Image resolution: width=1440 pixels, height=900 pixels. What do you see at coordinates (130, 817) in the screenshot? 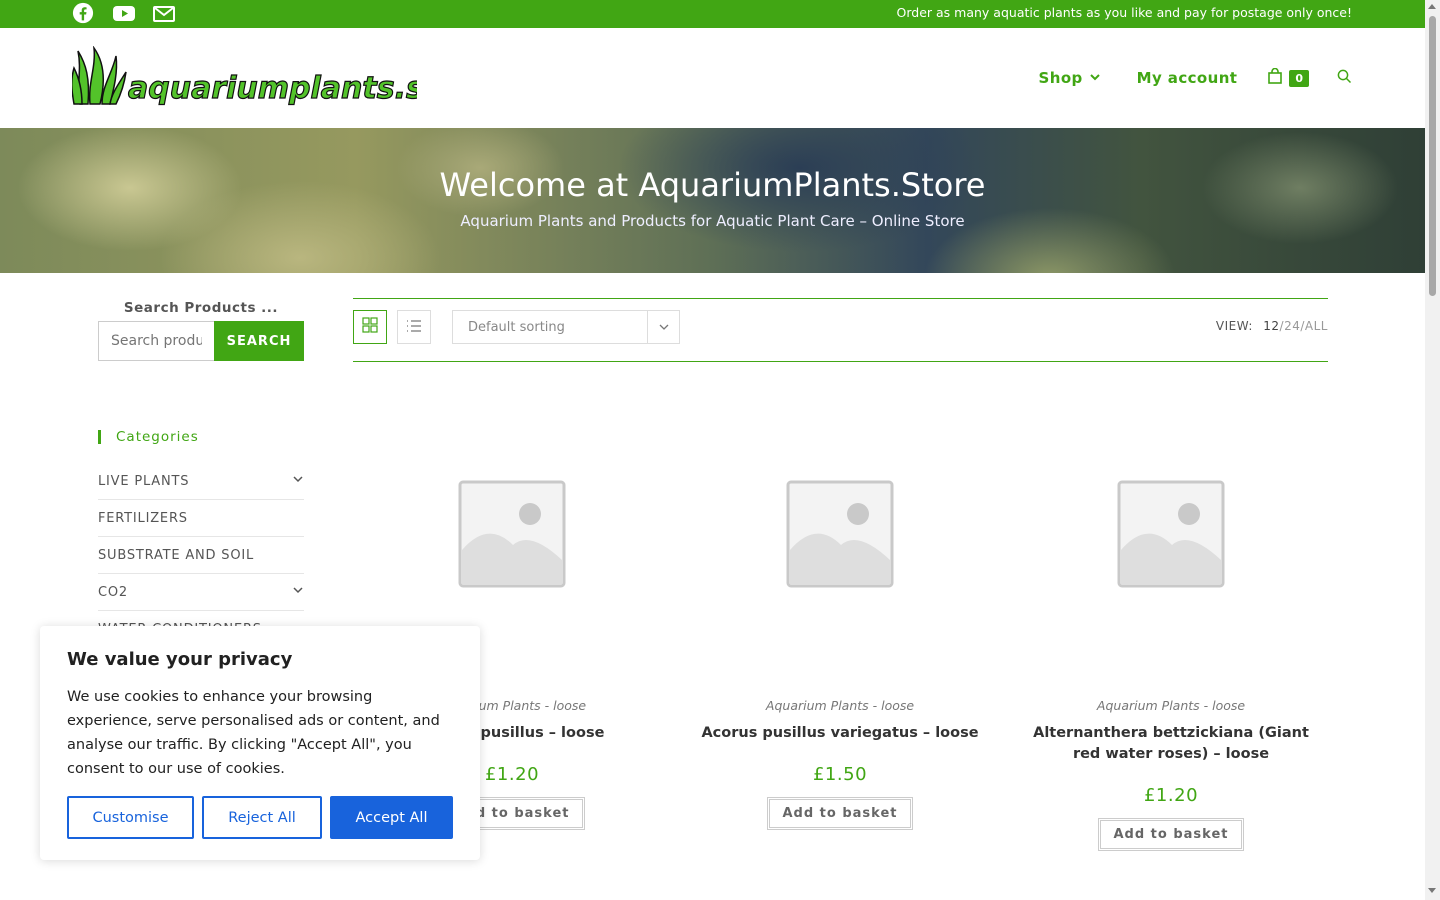
I see `customise-button: Customise` at bounding box center [130, 817].